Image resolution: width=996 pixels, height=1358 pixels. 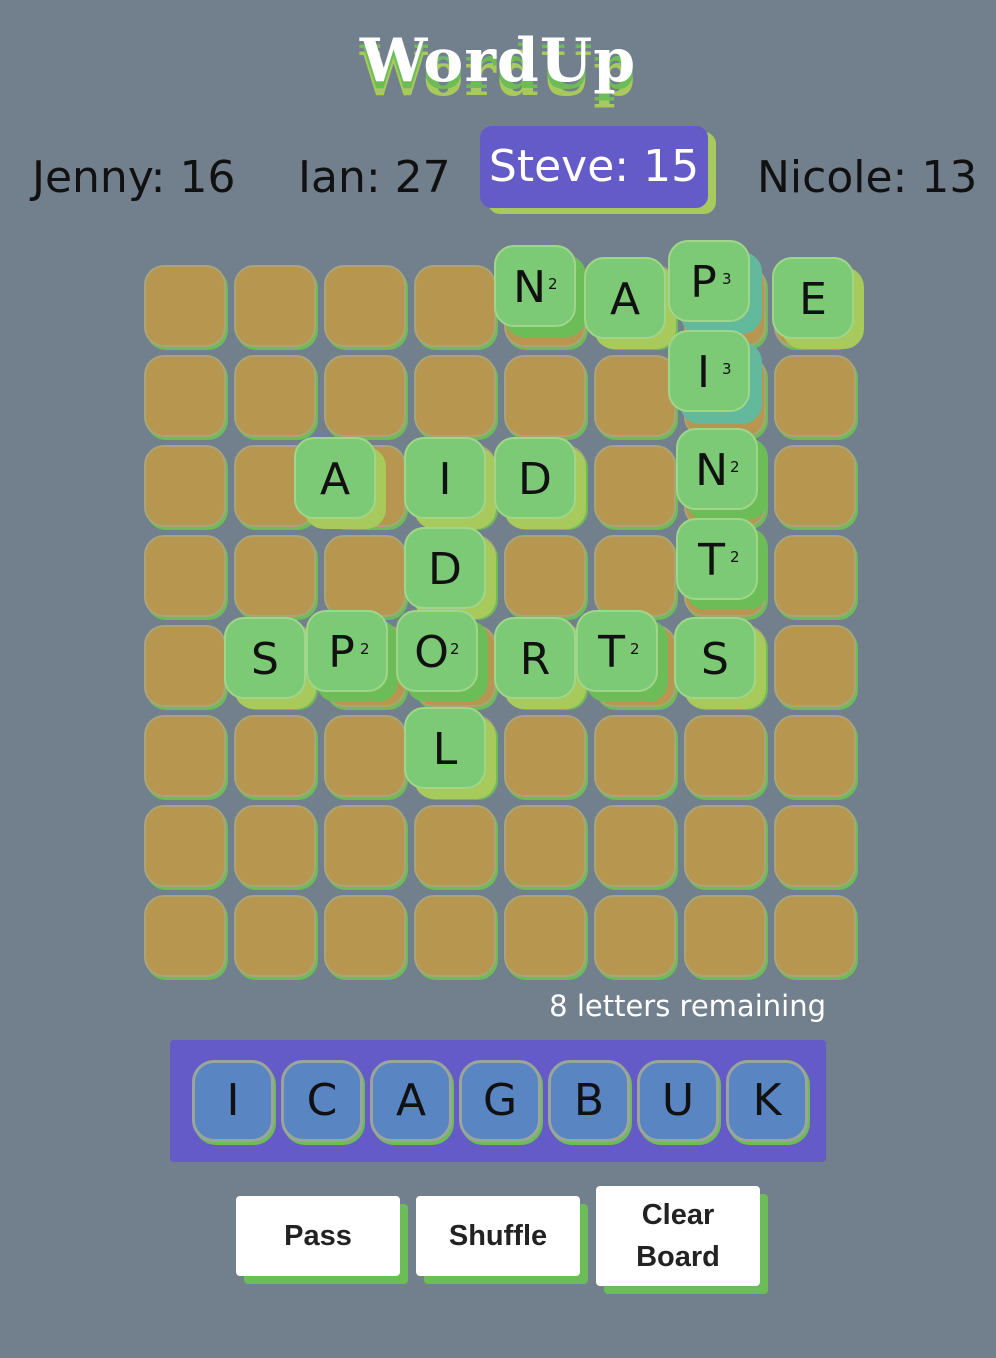 I want to click on placed-letter-tile: E, so click(x=813, y=298).